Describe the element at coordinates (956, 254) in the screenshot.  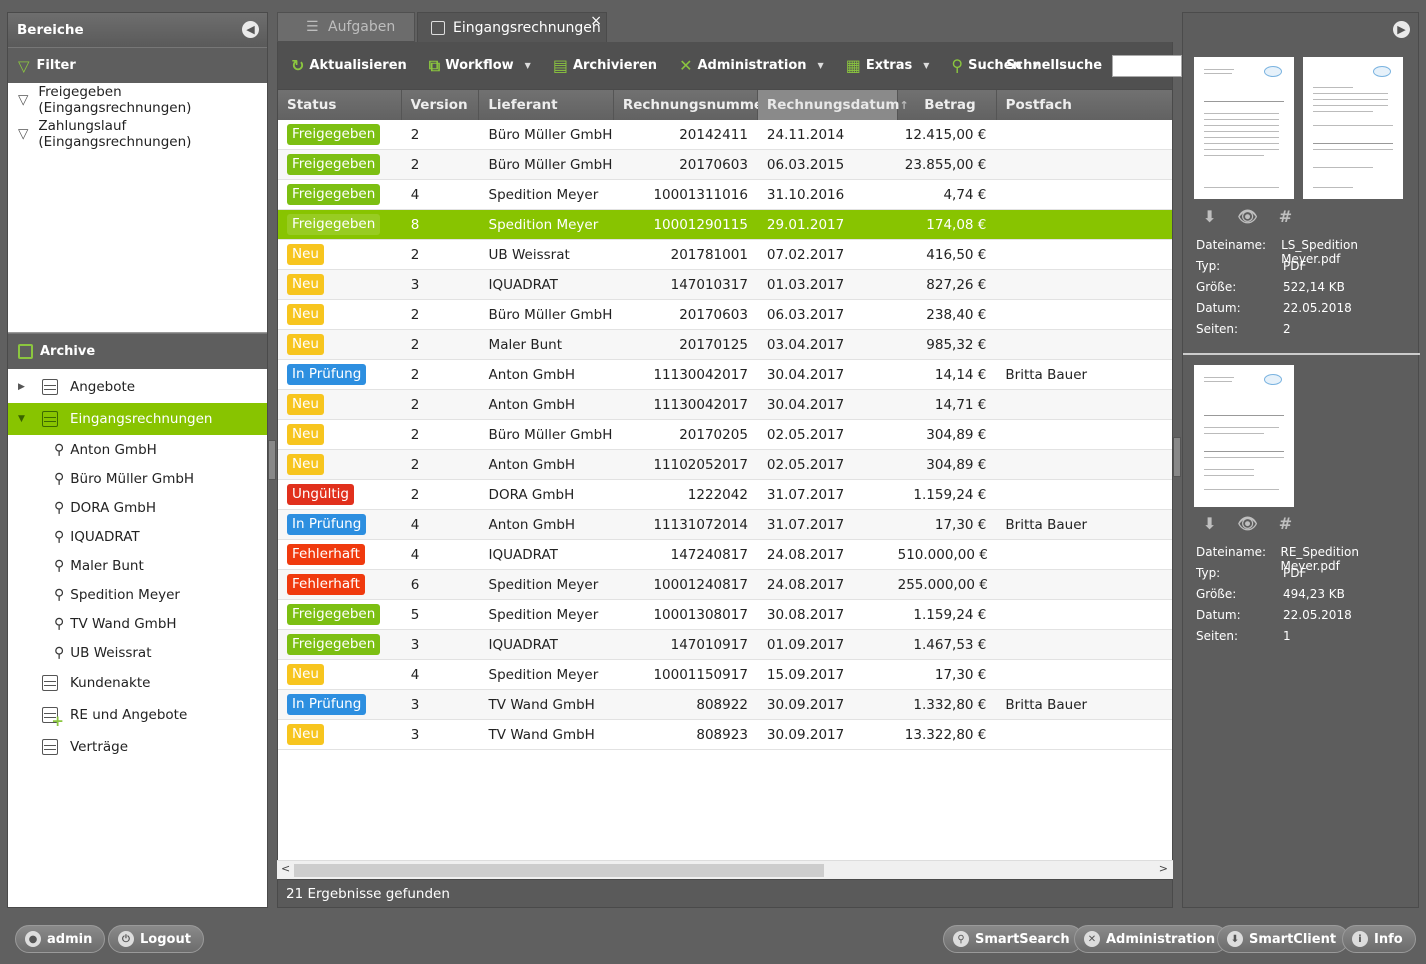
I see `amount-cell: 416,50 €` at that location.